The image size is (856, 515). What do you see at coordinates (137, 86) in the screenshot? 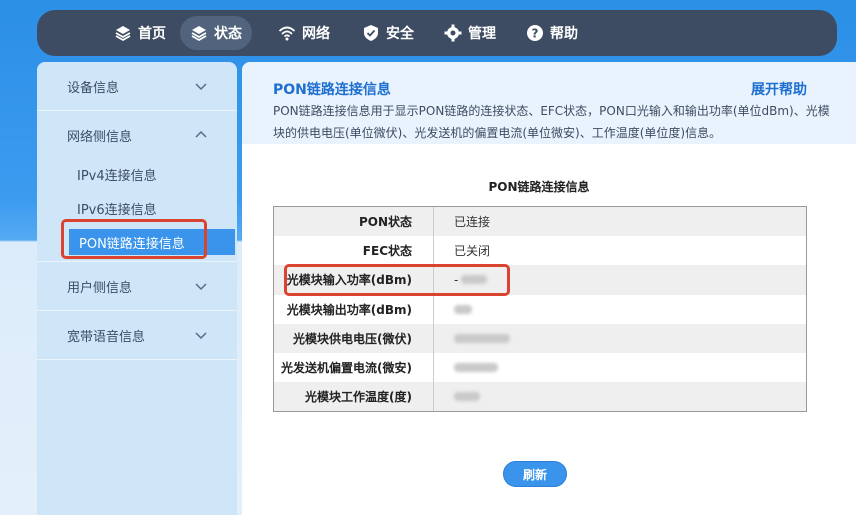
I see `sidebar-group-device-info: 设备信息` at bounding box center [137, 86].